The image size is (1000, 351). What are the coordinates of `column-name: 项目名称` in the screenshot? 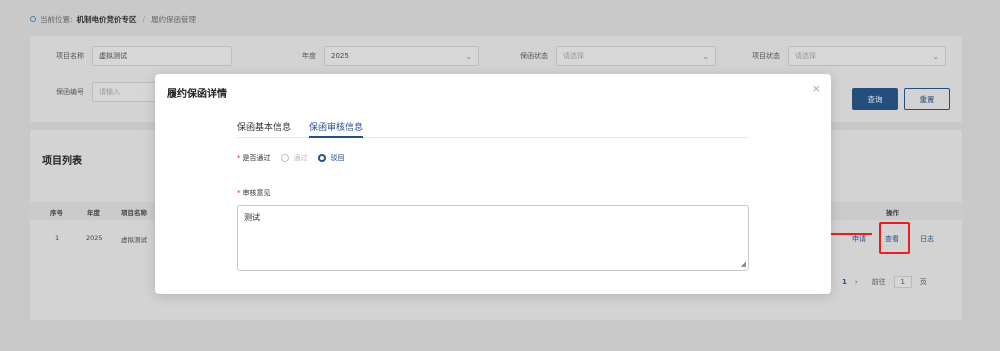 It's located at (134, 213).